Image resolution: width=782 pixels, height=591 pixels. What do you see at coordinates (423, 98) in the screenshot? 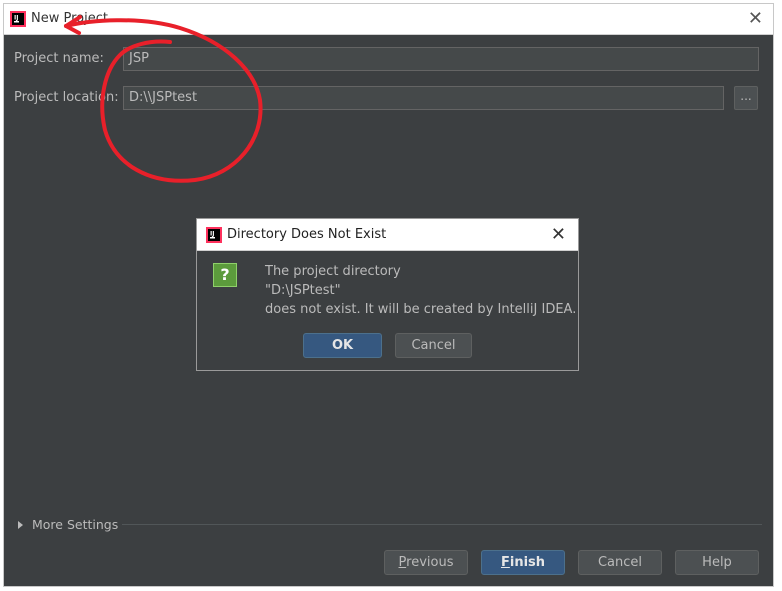
I see `project-location-input: D:\\JSPtest` at bounding box center [423, 98].